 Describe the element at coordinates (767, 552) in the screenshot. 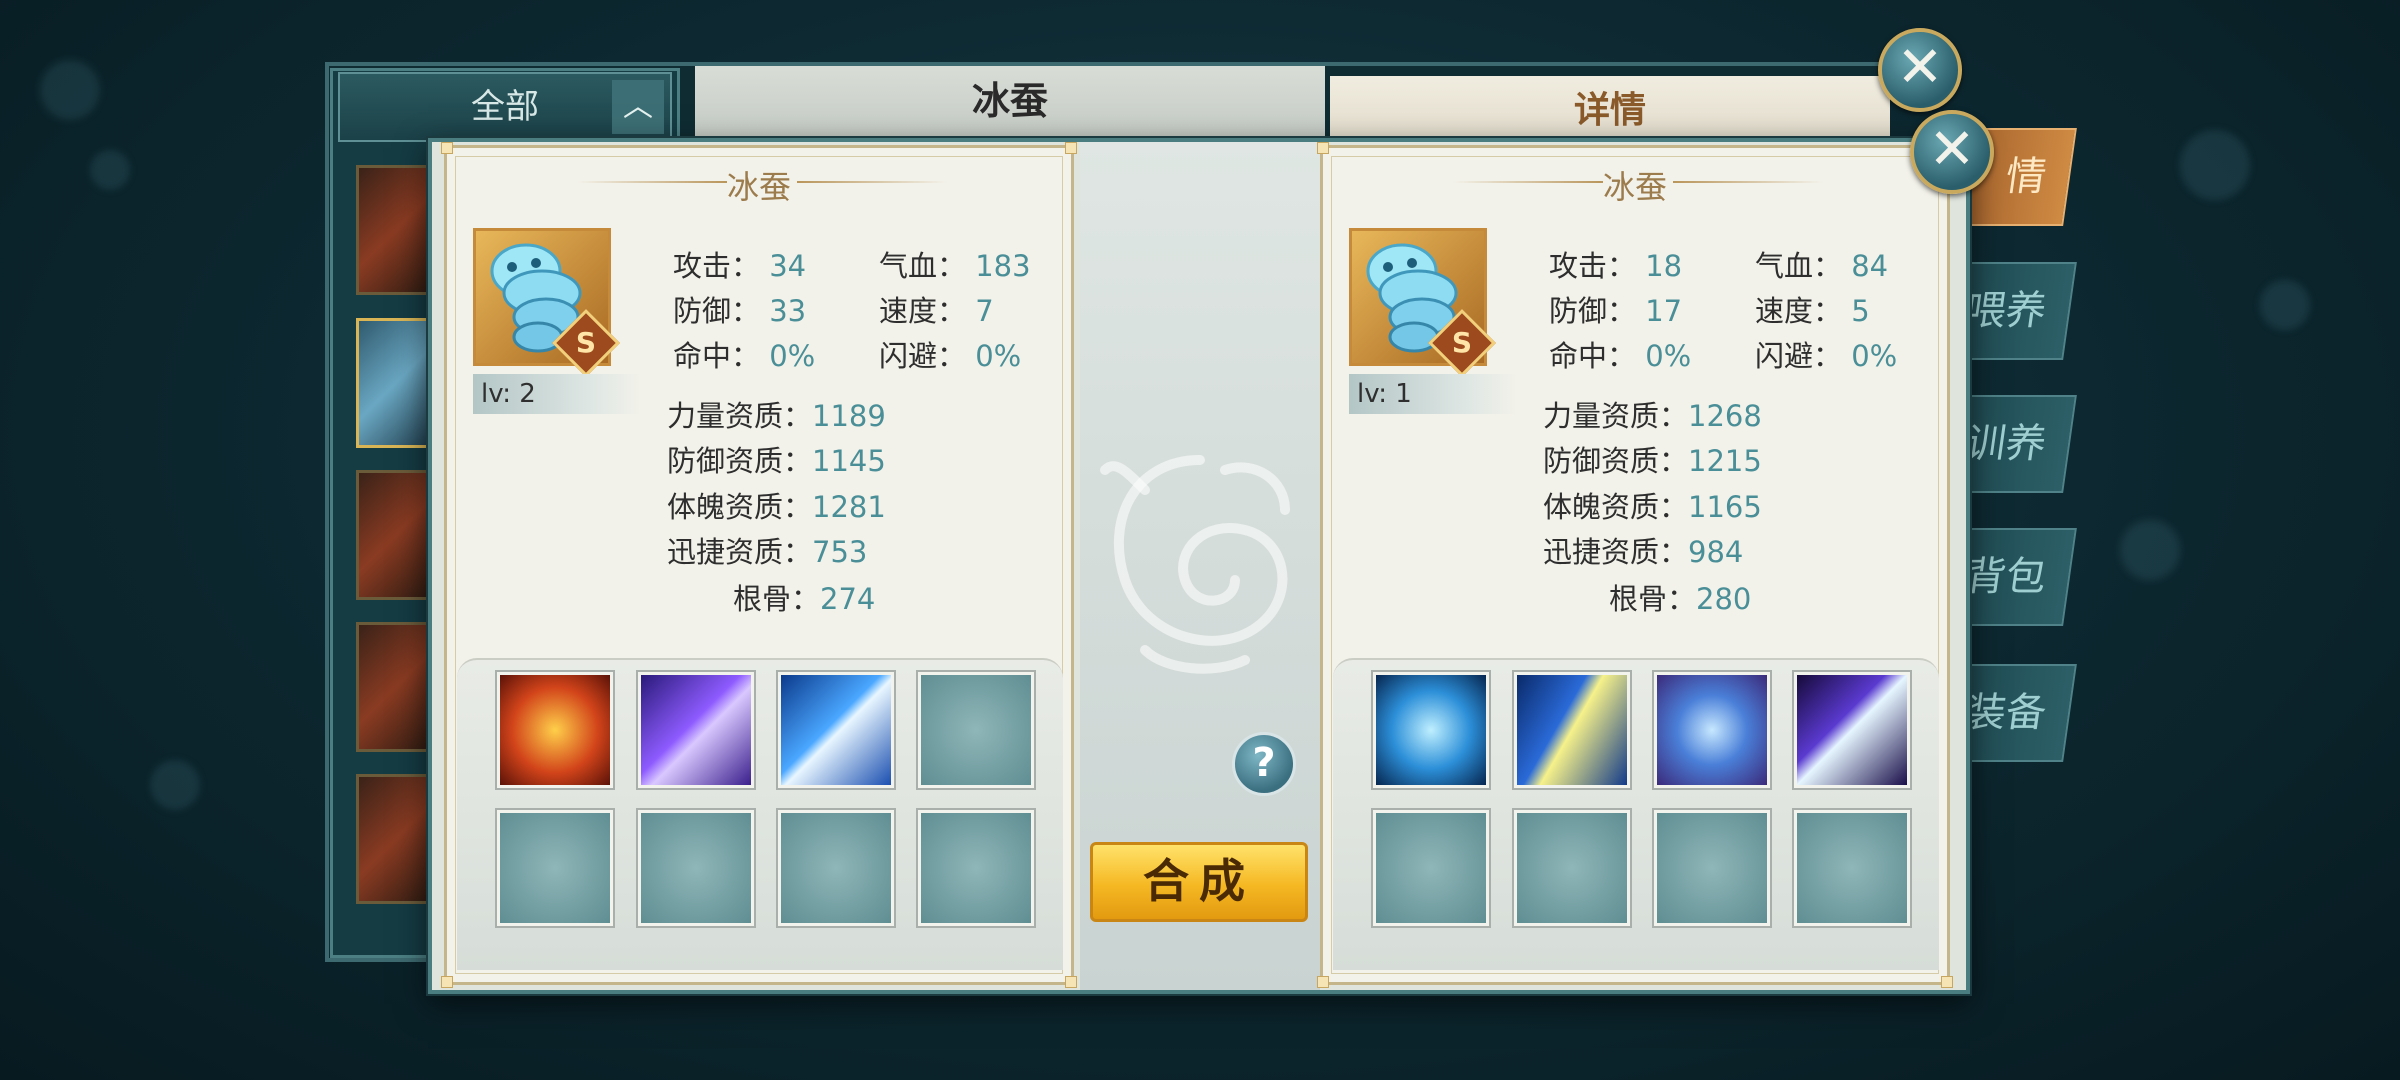

I see `aptitude-agility: 迅捷资质：753` at that location.